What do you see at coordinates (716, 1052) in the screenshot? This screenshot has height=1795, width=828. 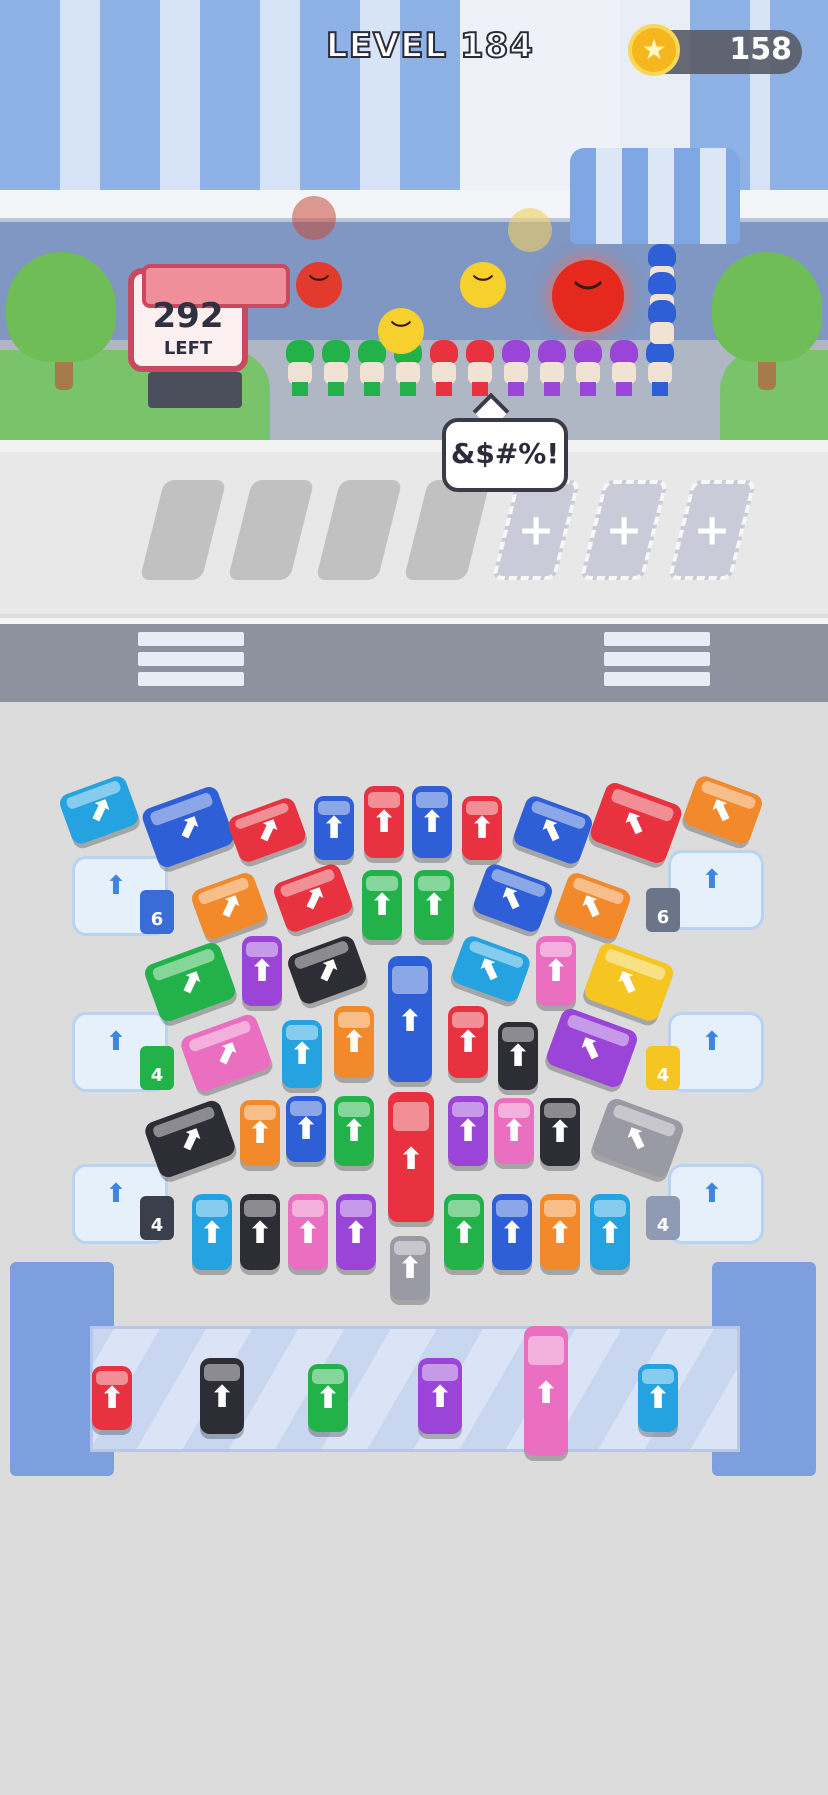 I see `garage-right-2: ⬆` at bounding box center [716, 1052].